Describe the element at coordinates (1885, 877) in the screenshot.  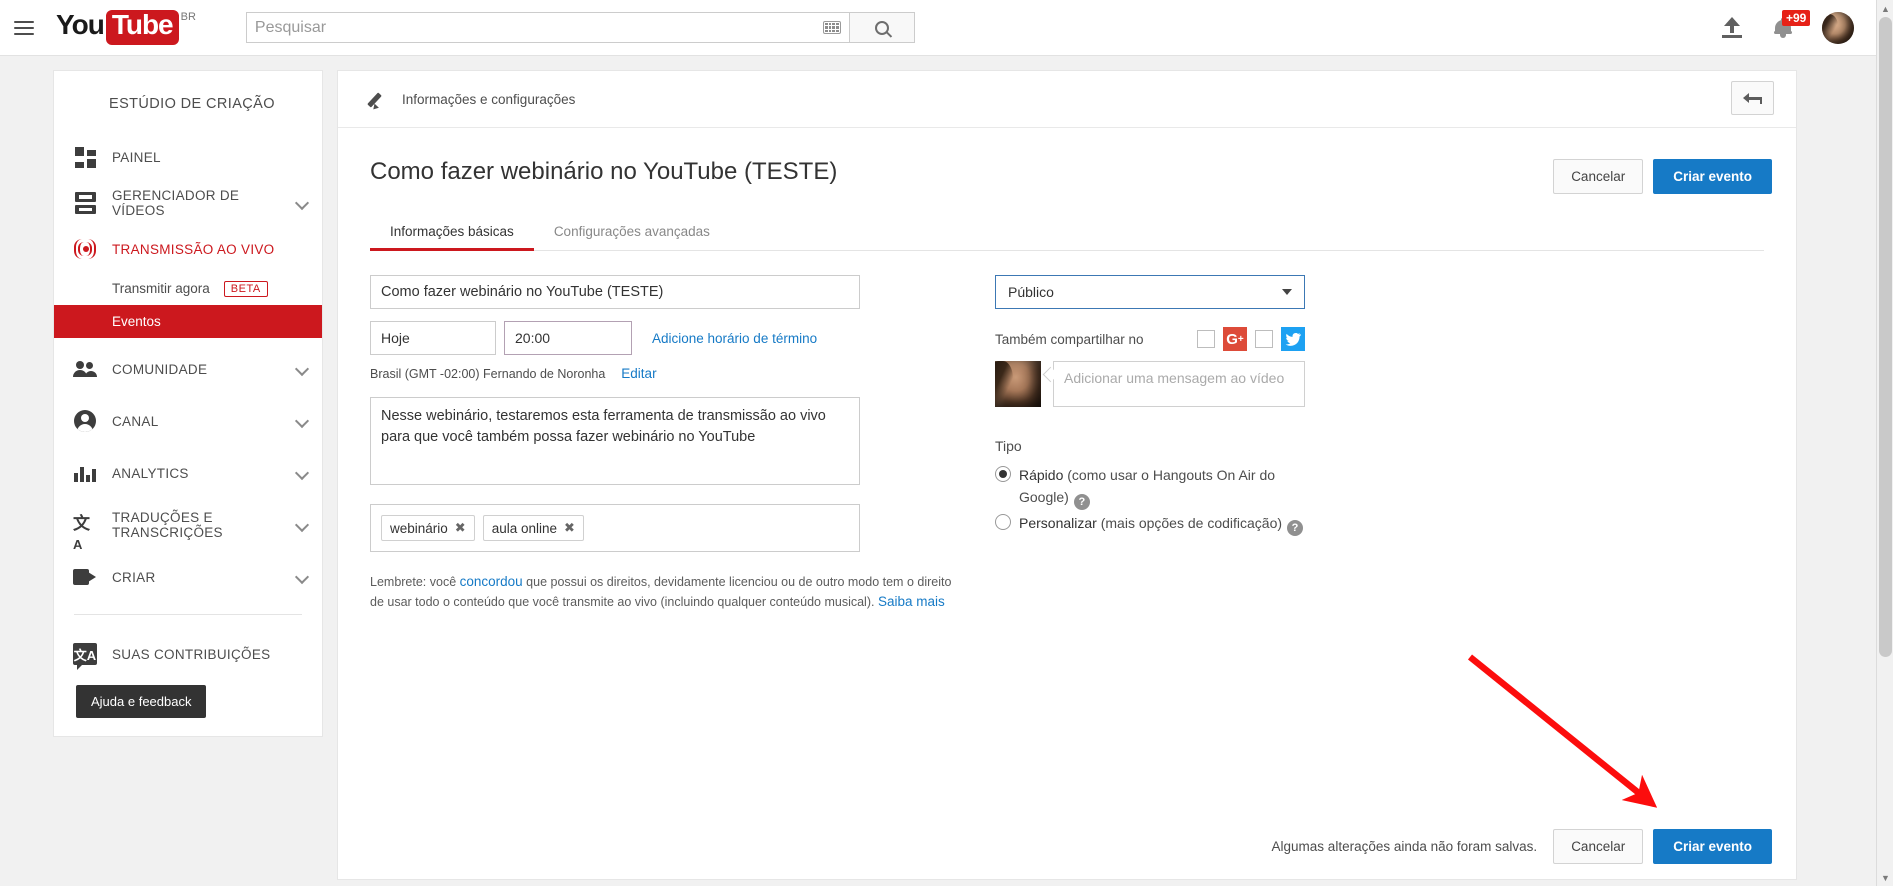
I see `scroll-down-arrow: ▼` at that location.